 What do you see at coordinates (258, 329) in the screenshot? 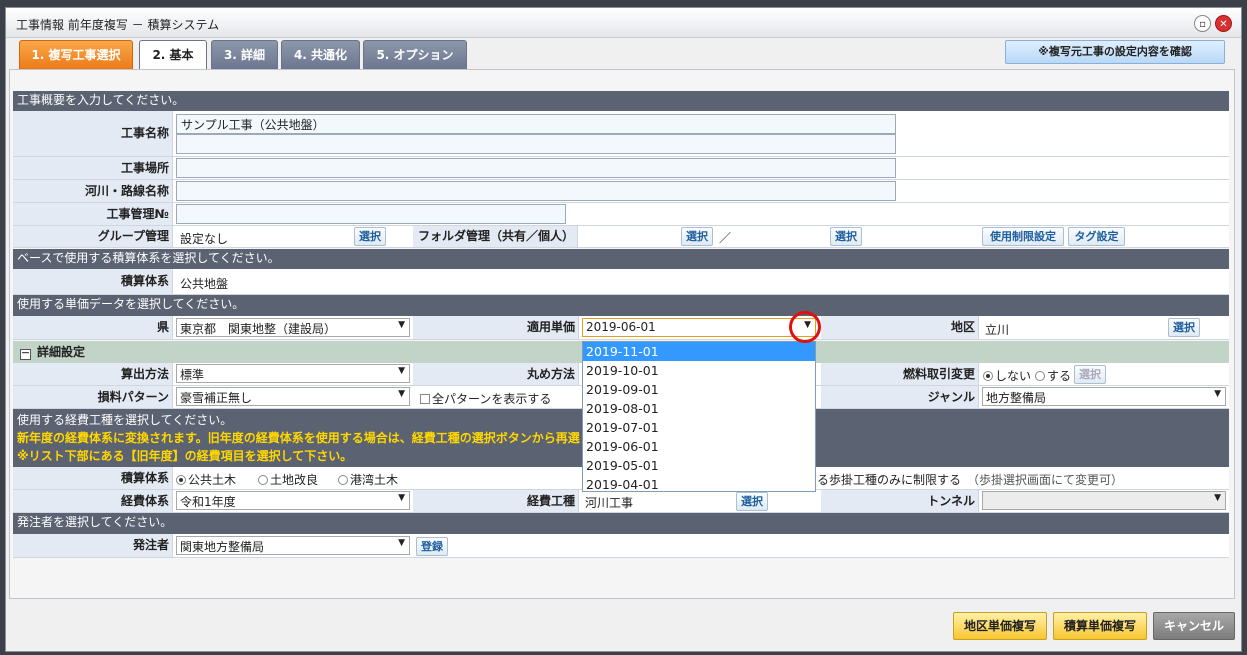
I see `prefecture-value: 東京都 関東地整（建設局）` at bounding box center [258, 329].